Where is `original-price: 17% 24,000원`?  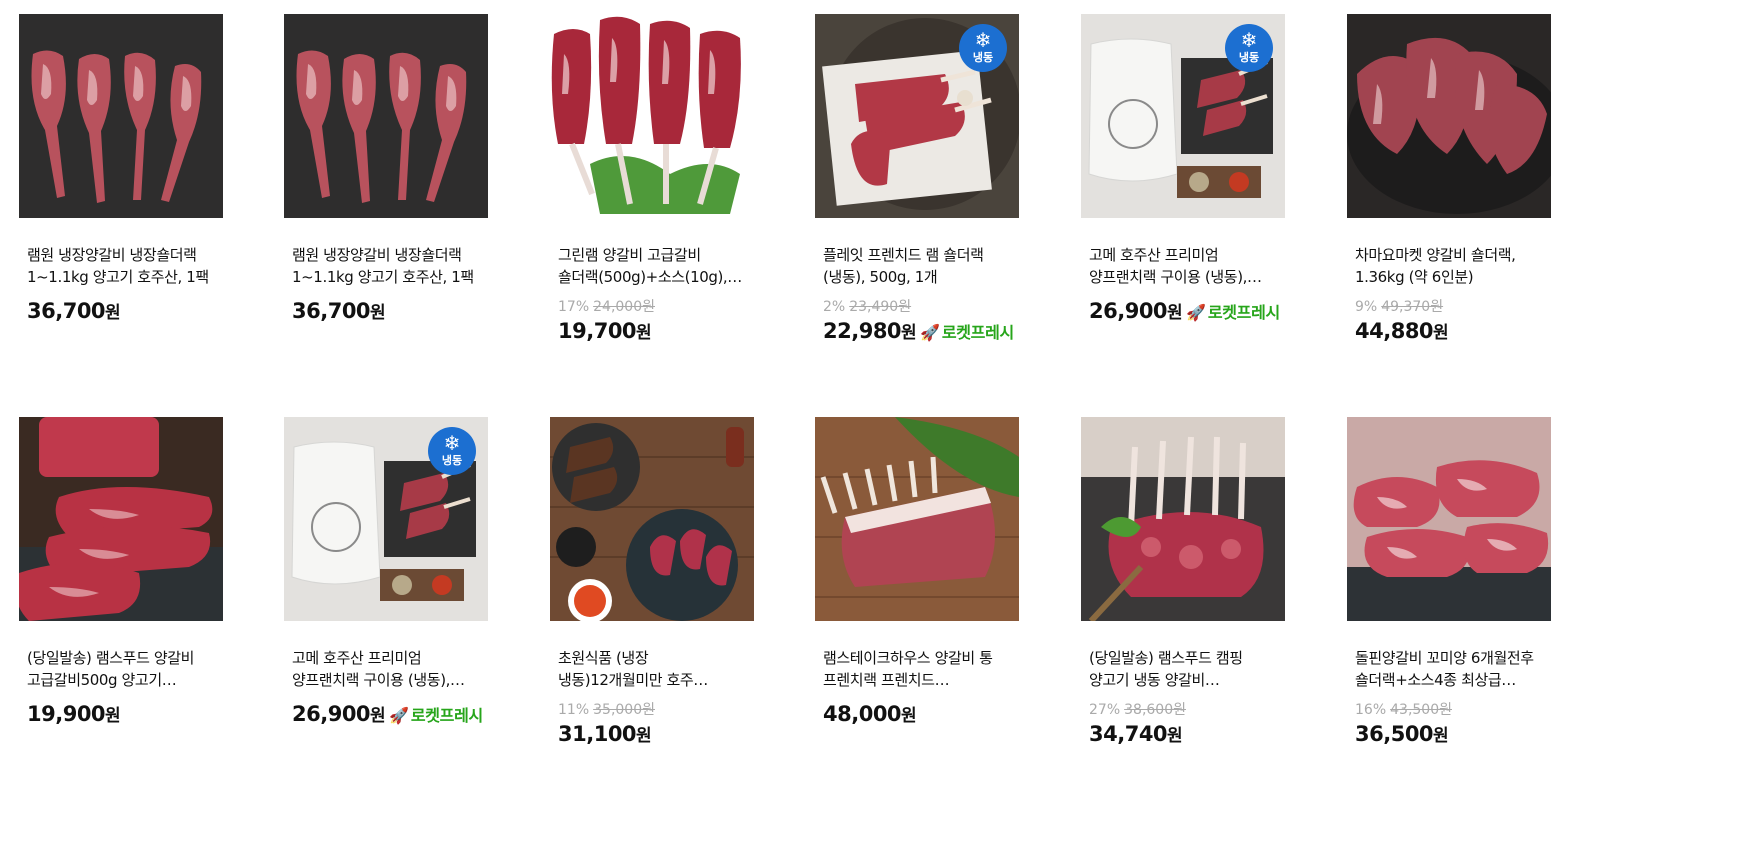 original-price: 17% 24,000원 is located at coordinates (606, 306).